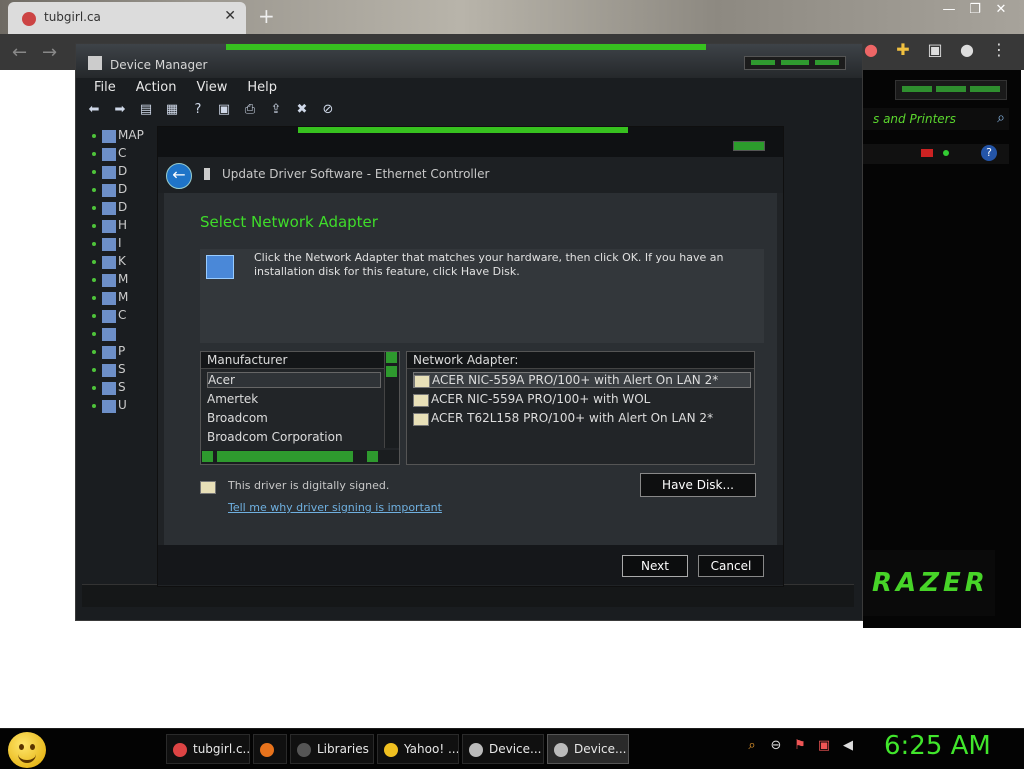  I want to click on tree-item, so click(119, 335).